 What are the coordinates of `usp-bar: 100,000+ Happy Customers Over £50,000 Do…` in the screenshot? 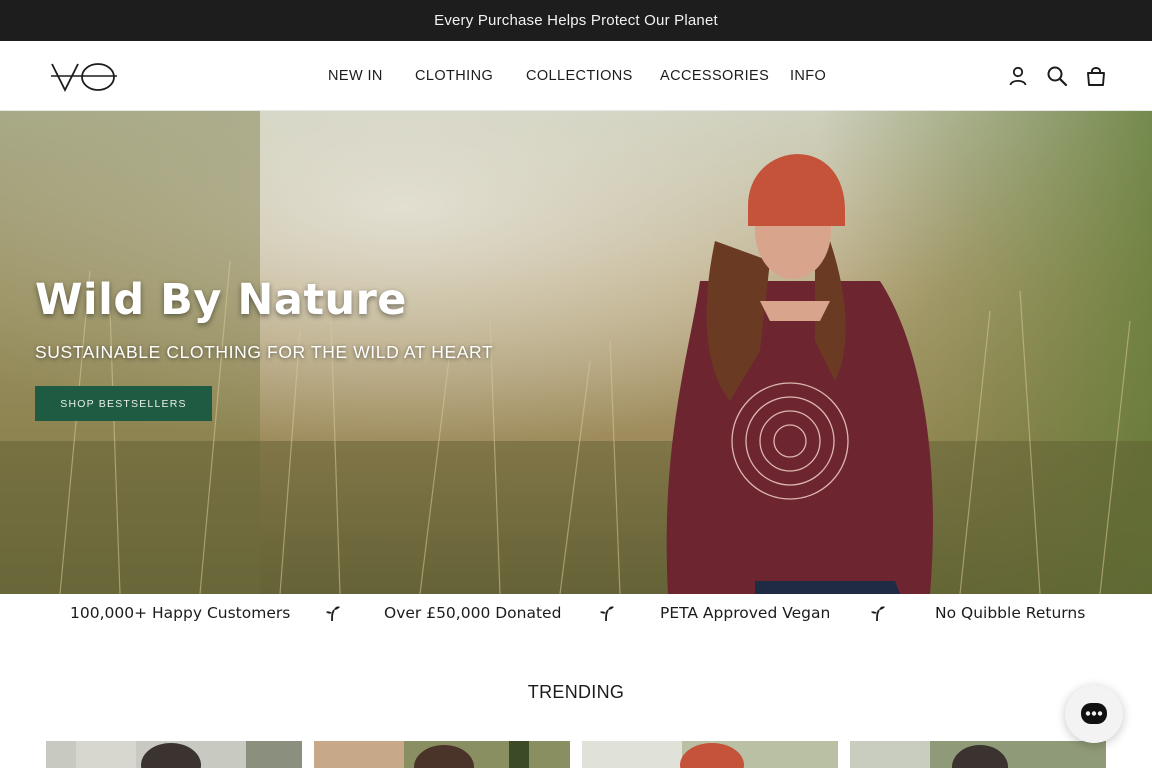 It's located at (576, 614).